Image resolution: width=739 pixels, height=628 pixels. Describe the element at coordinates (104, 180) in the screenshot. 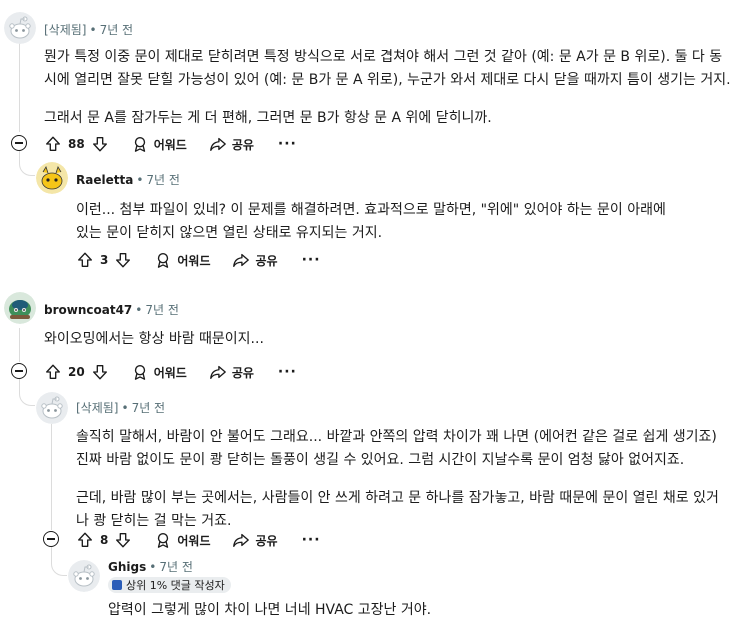

I see `comment-author: Raeletta` at that location.